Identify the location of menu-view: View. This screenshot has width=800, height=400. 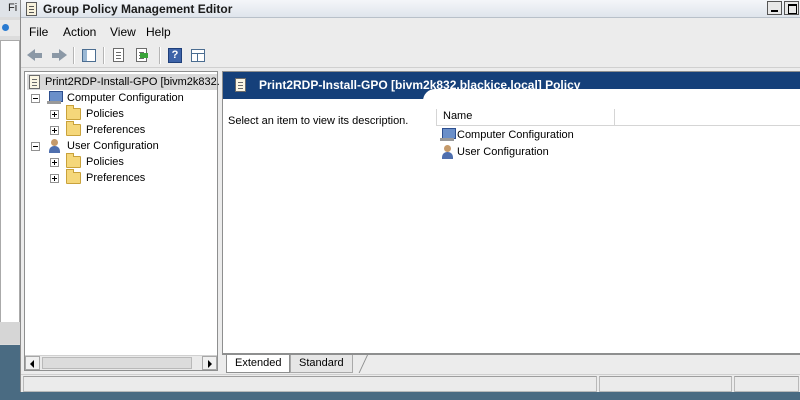
(123, 32).